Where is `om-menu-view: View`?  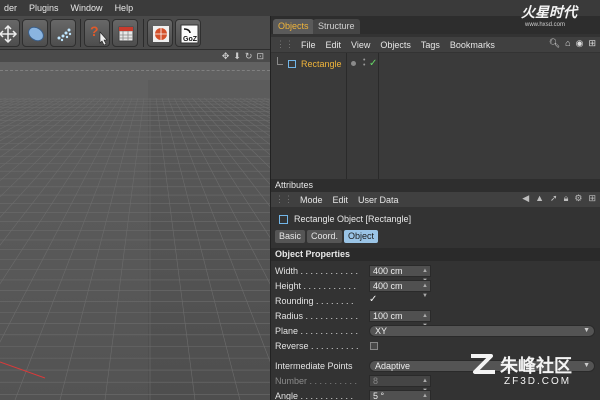
om-menu-view: View is located at coordinates (360, 45).